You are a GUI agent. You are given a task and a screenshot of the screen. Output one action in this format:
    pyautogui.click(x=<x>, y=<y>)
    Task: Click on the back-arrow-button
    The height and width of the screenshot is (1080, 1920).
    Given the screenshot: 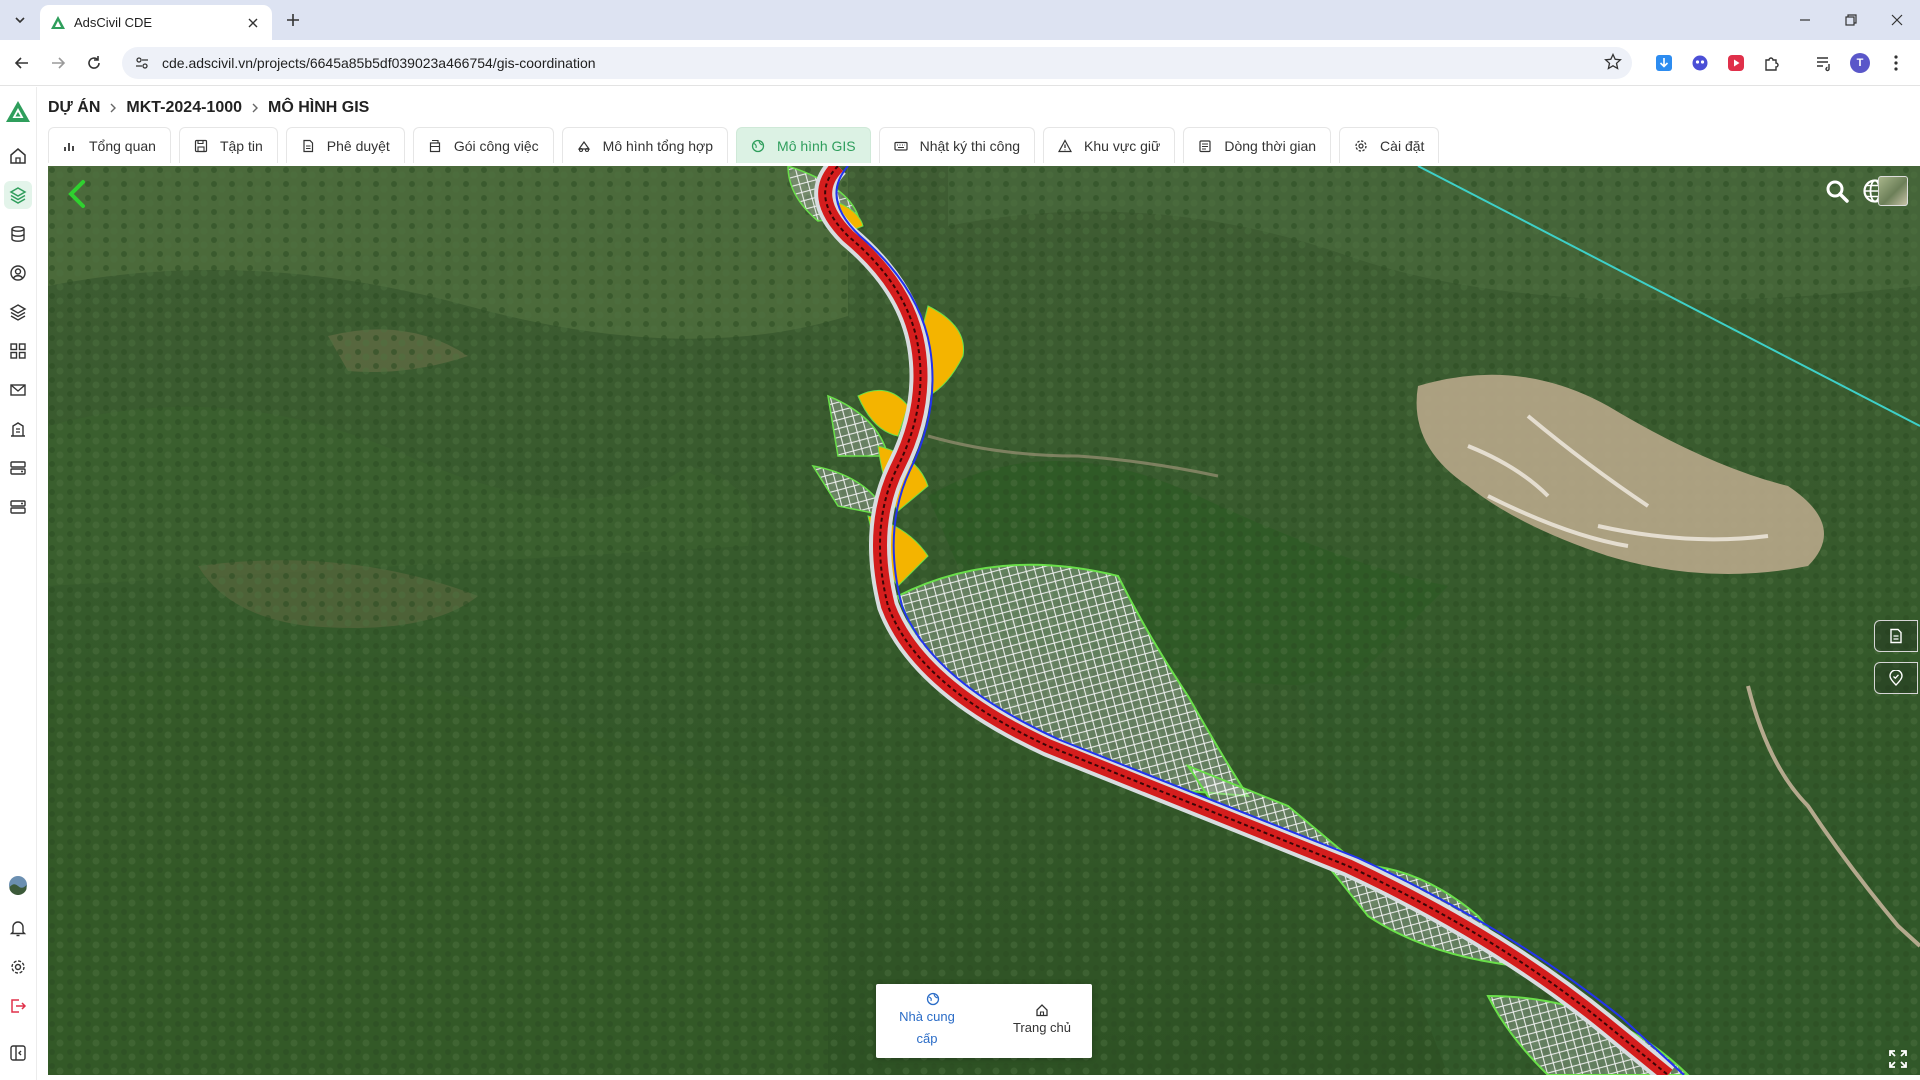 What is the action you would take?
    pyautogui.click(x=77, y=194)
    